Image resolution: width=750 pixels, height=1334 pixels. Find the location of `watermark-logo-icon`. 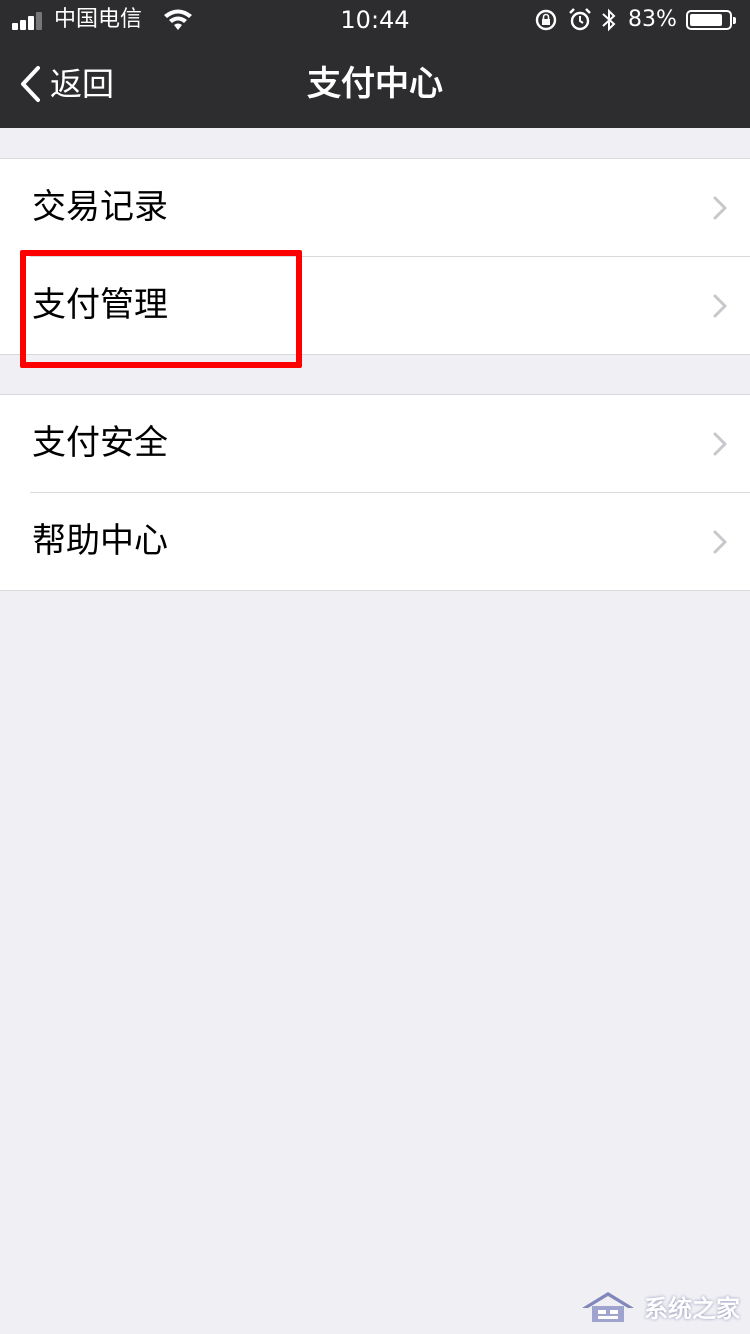

watermark-logo-icon is located at coordinates (608, 1307).